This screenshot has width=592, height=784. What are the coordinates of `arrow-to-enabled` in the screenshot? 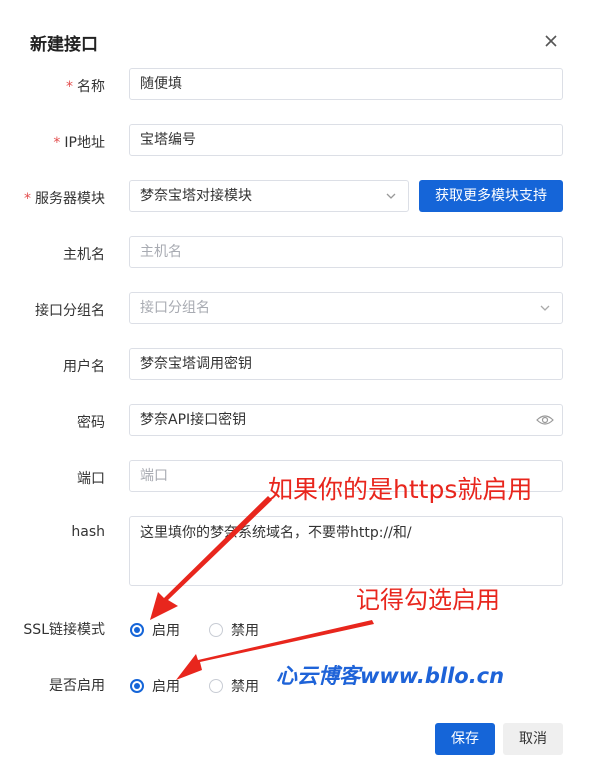 It's located at (275, 650).